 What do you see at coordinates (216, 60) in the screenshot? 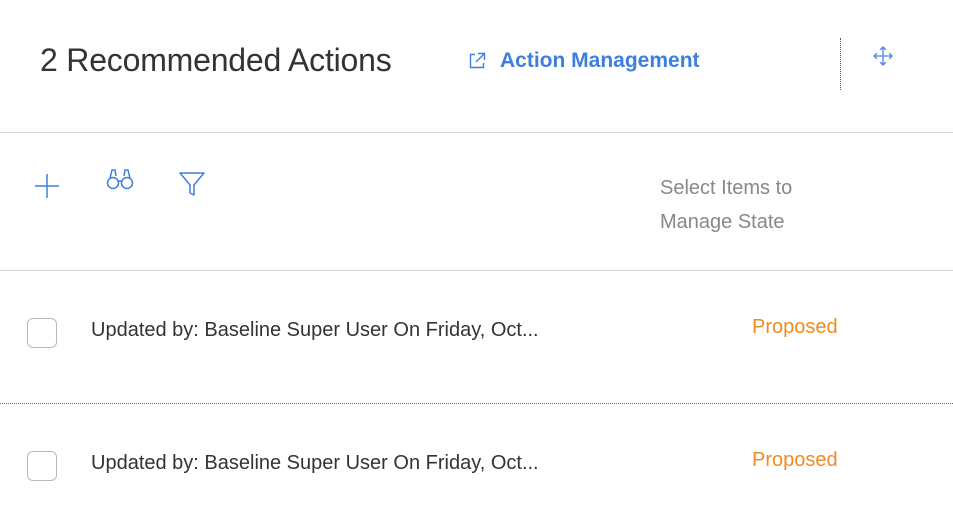
I see `page-title: 2 Recommended Actions` at bounding box center [216, 60].